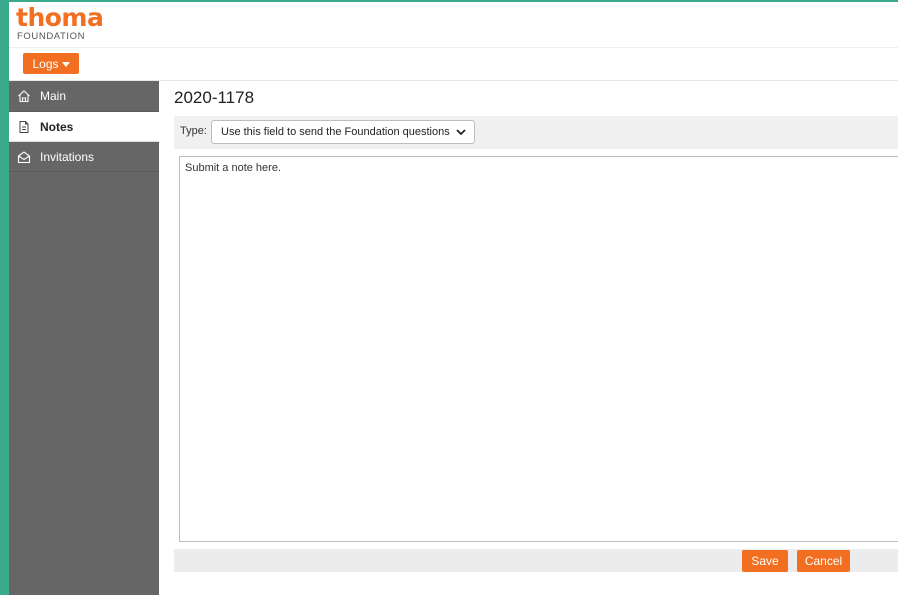 This screenshot has width=898, height=595. What do you see at coordinates (84, 96) in the screenshot?
I see `sidebar-item-main: Main` at bounding box center [84, 96].